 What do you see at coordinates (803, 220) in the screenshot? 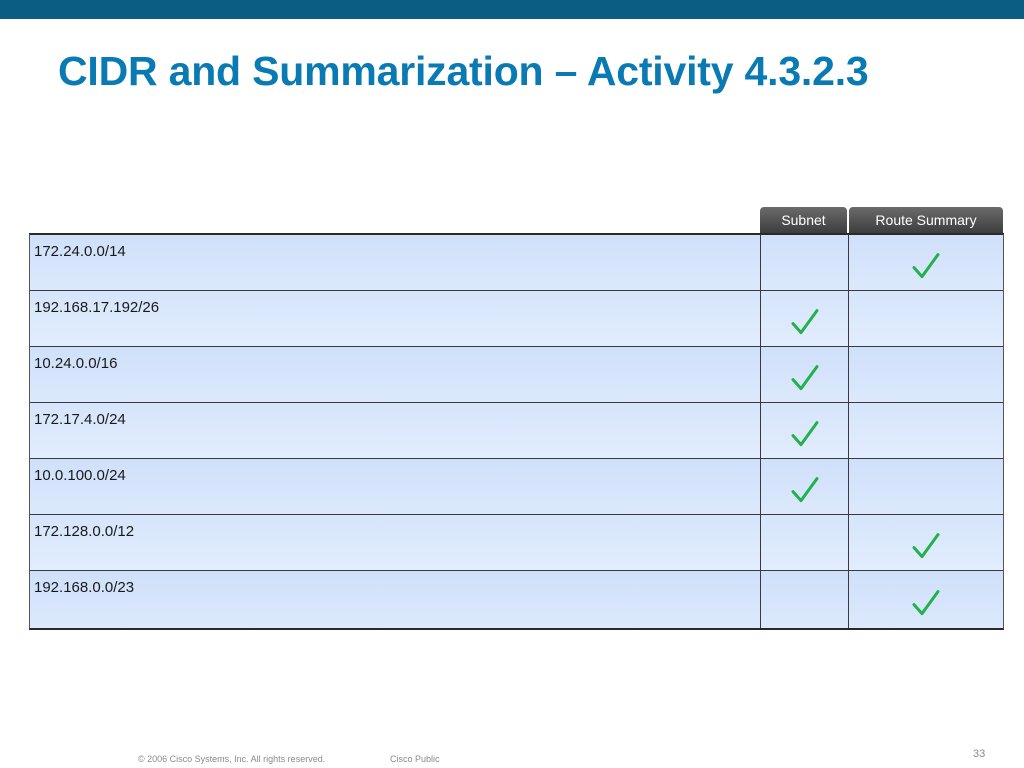
I see `subnet-column-header: Subnet` at bounding box center [803, 220].